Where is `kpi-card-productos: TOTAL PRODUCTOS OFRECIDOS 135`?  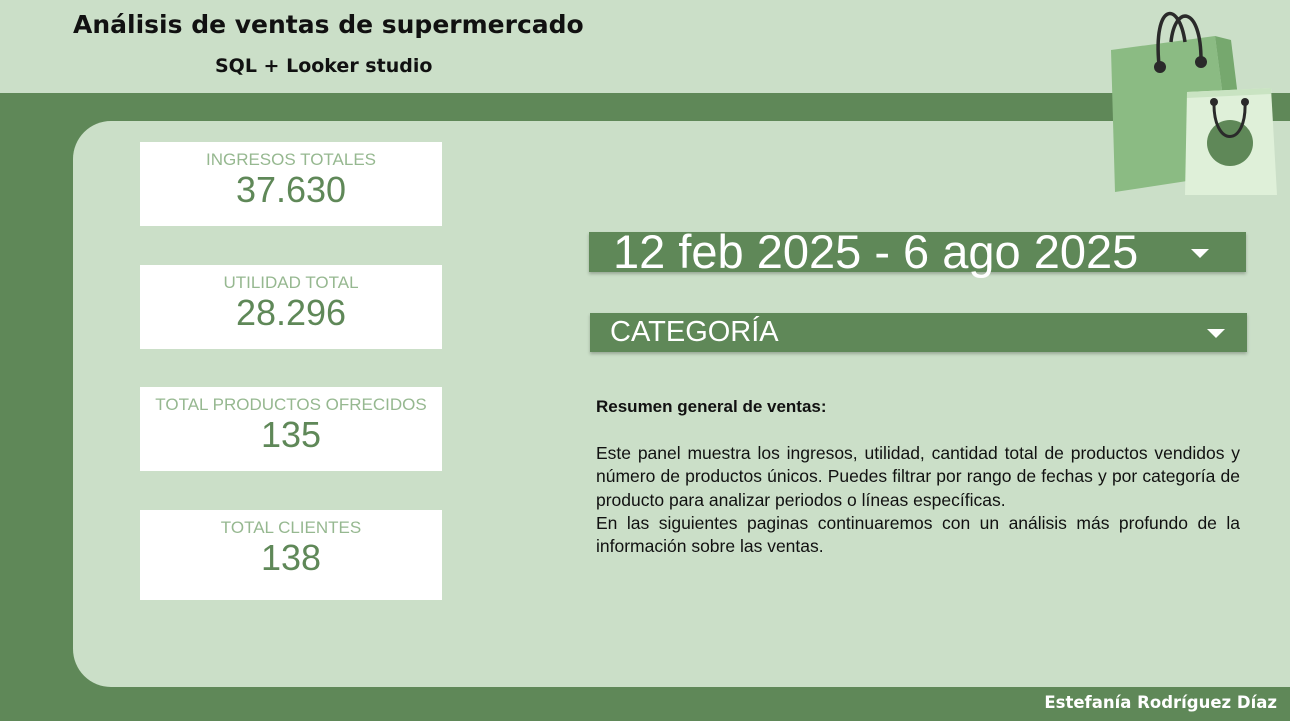 kpi-card-productos: TOTAL PRODUCTOS OFRECIDOS 135 is located at coordinates (291, 429).